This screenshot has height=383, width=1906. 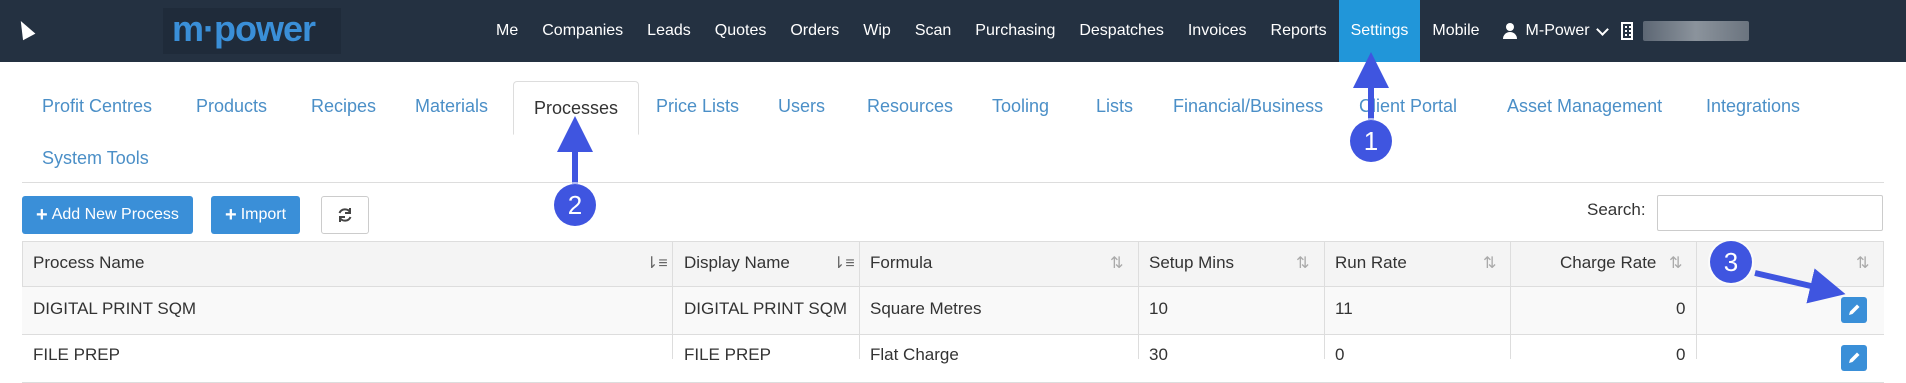 I want to click on cell-formula: Flat Charge, so click(x=914, y=354).